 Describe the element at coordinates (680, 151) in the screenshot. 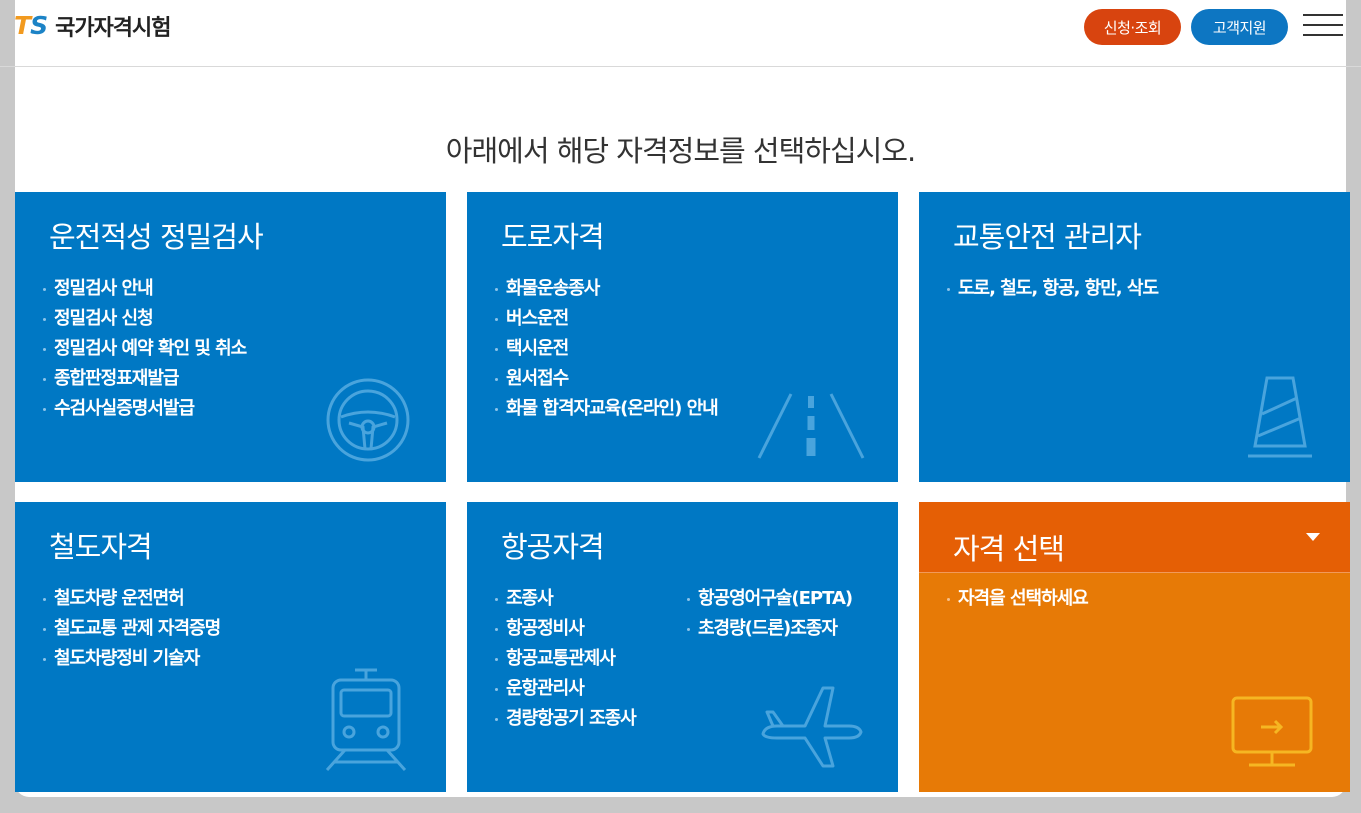

I see `page-headline: 아래에서 해당 자격정보를 선택하십시오.` at that location.